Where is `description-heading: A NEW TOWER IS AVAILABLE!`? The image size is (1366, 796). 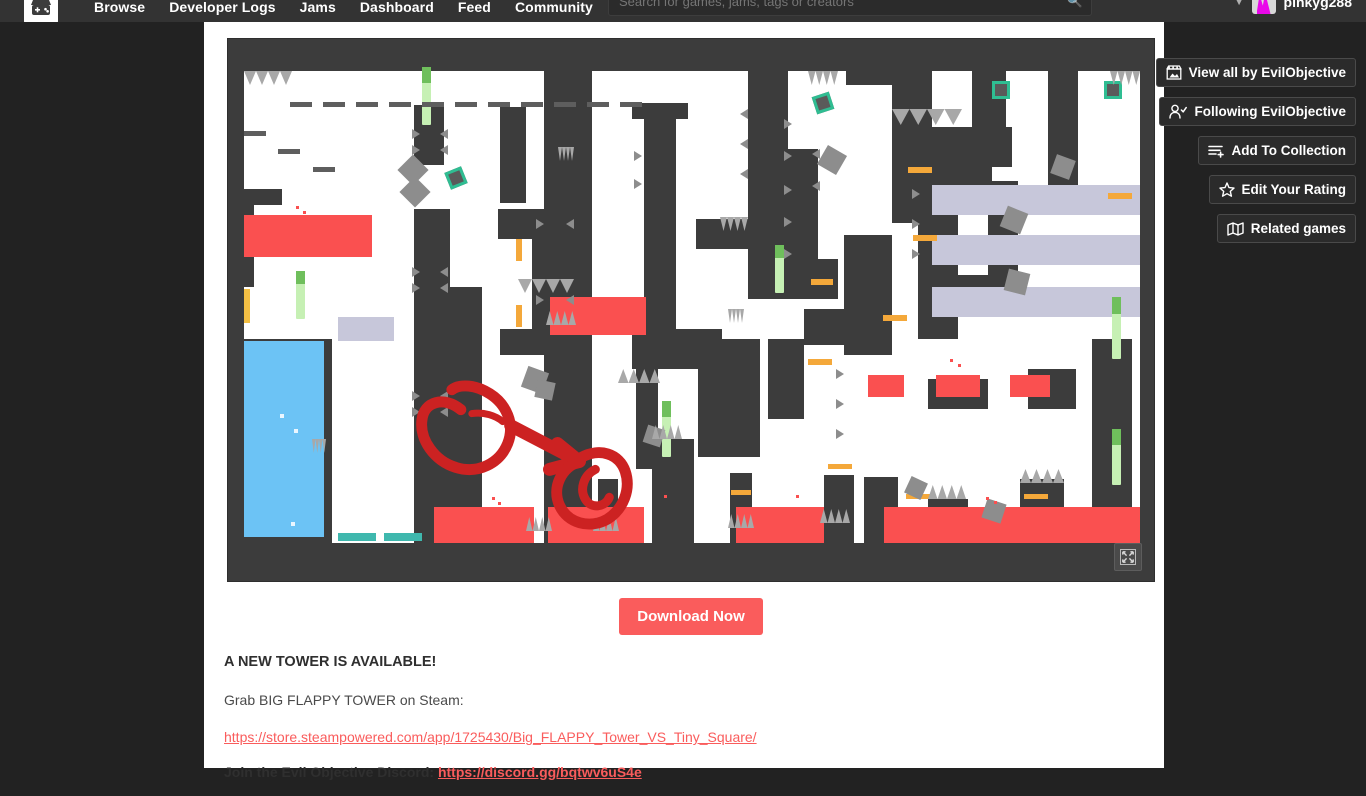
description-heading: A NEW TOWER IS AVAILABLE! is located at coordinates (330, 662).